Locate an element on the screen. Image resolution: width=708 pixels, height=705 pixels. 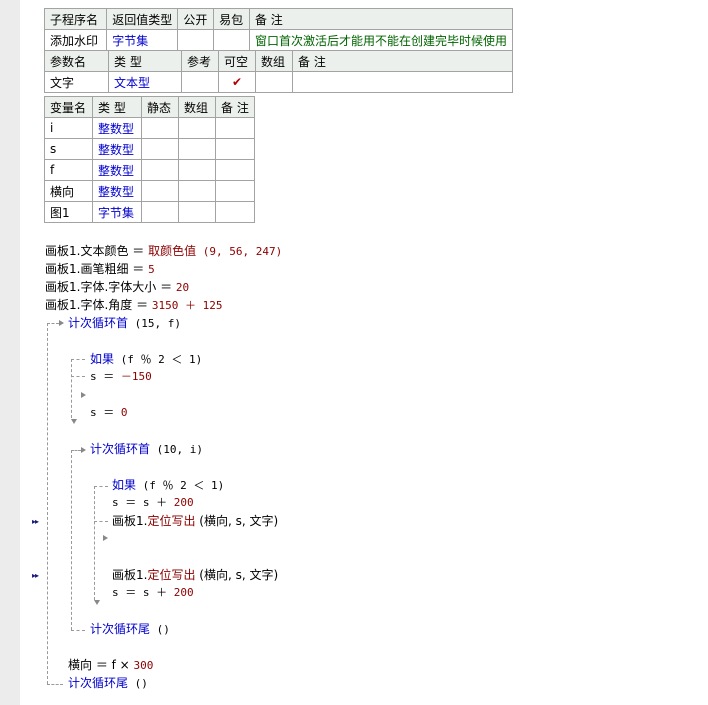
code-line: 横向 ＝ f × 300 is located at coordinates (110, 665).